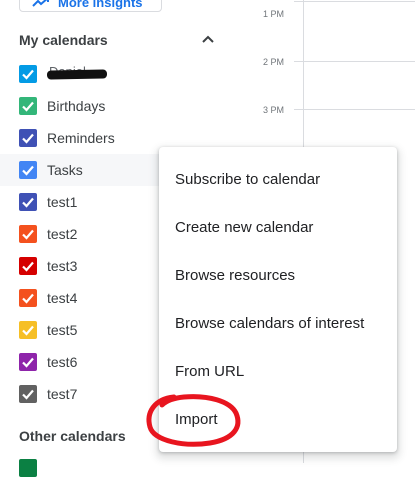  I want to click on chevron-up-icon, so click(208, 39).